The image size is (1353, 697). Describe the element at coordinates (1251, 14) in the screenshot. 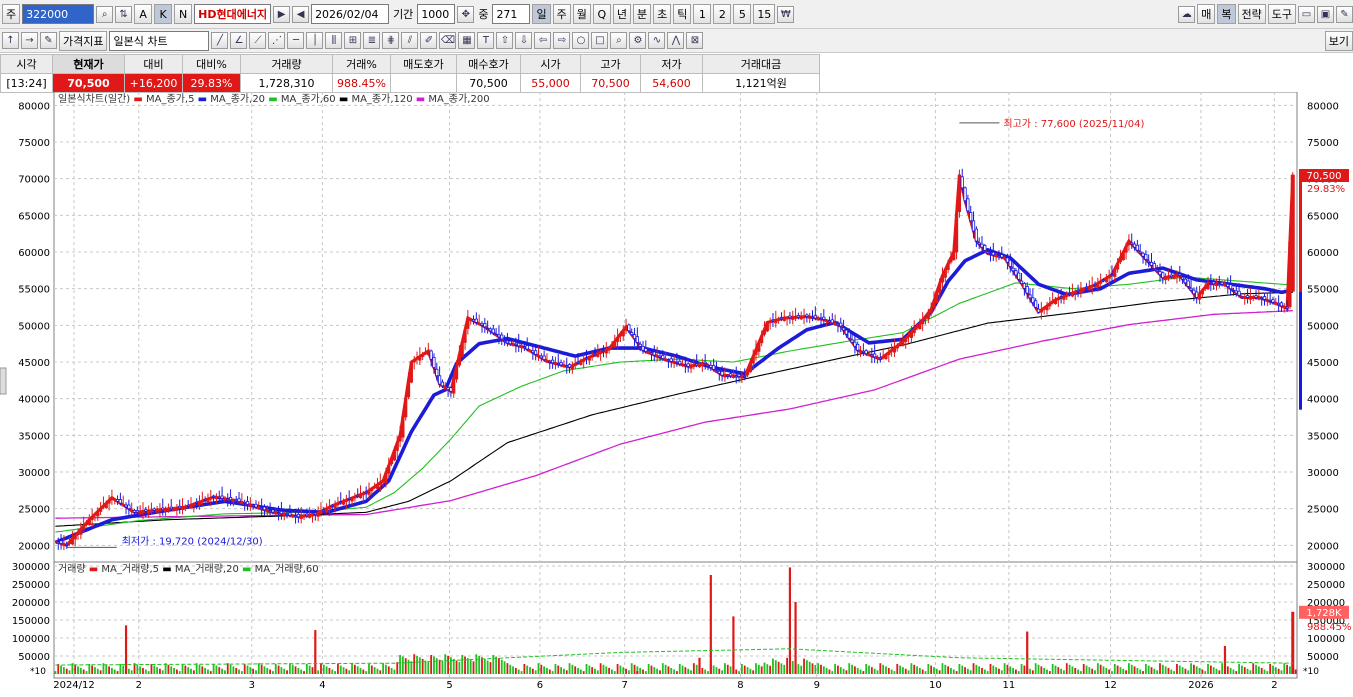

I see `strategy-button: 전략` at that location.